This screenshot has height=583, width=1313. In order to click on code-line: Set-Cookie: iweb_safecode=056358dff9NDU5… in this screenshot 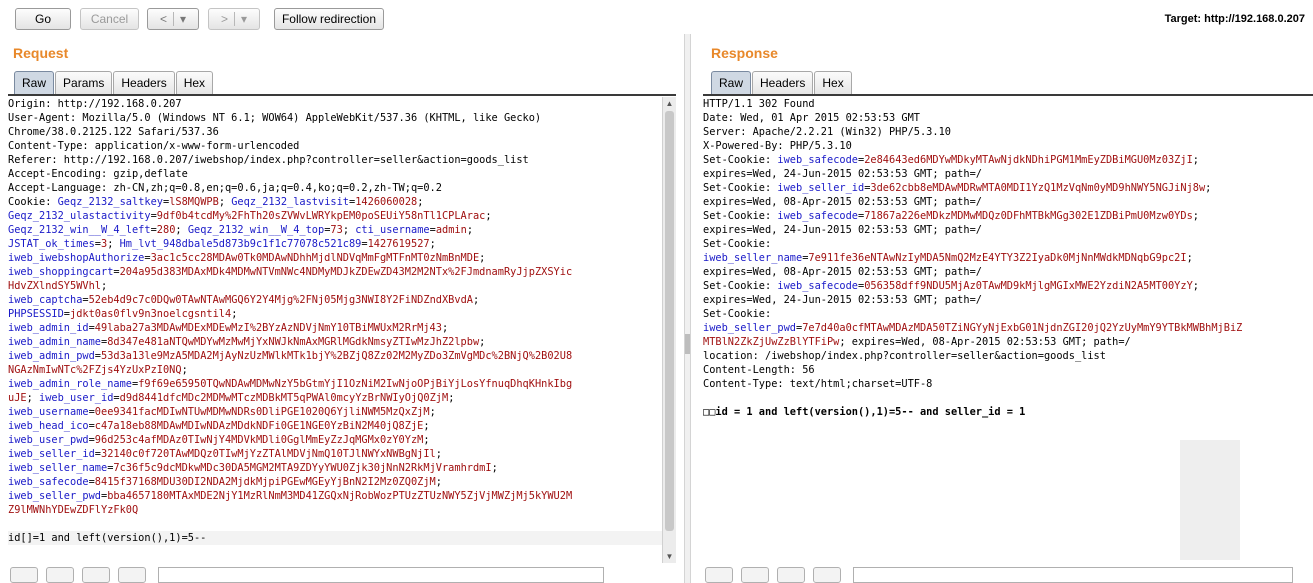, I will do `click(1008, 286)`.